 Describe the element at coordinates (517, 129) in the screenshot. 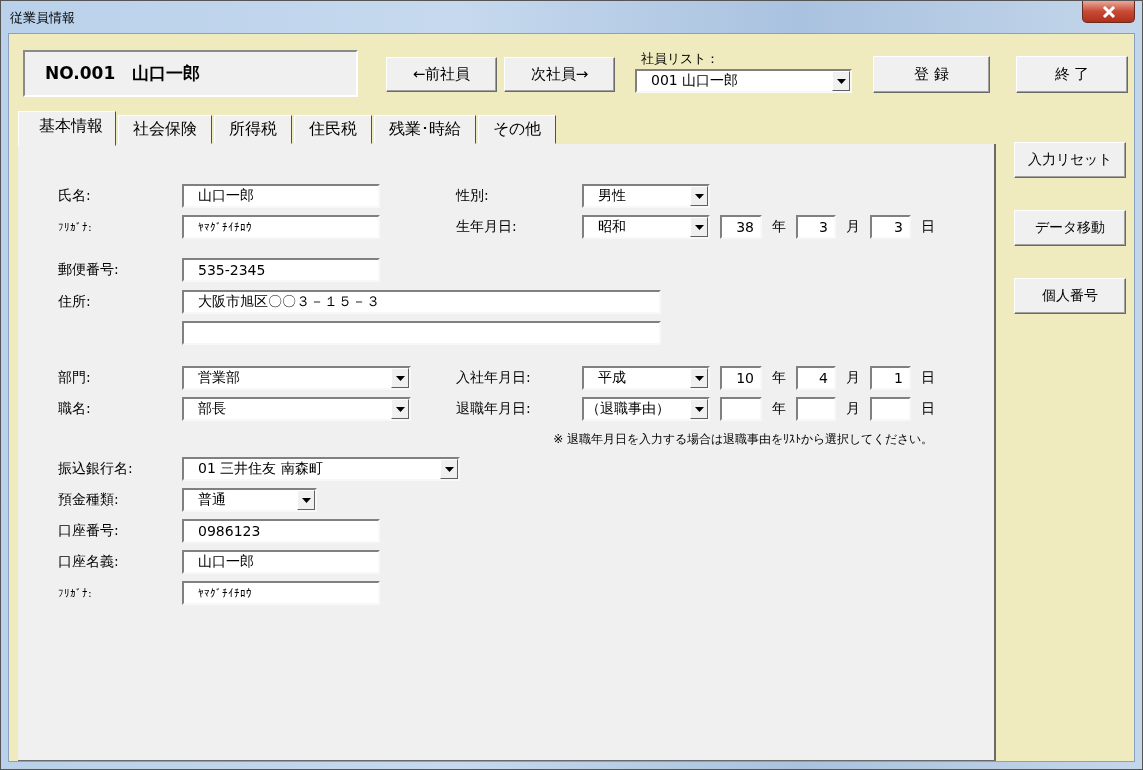

I see `tab: その他` at that location.